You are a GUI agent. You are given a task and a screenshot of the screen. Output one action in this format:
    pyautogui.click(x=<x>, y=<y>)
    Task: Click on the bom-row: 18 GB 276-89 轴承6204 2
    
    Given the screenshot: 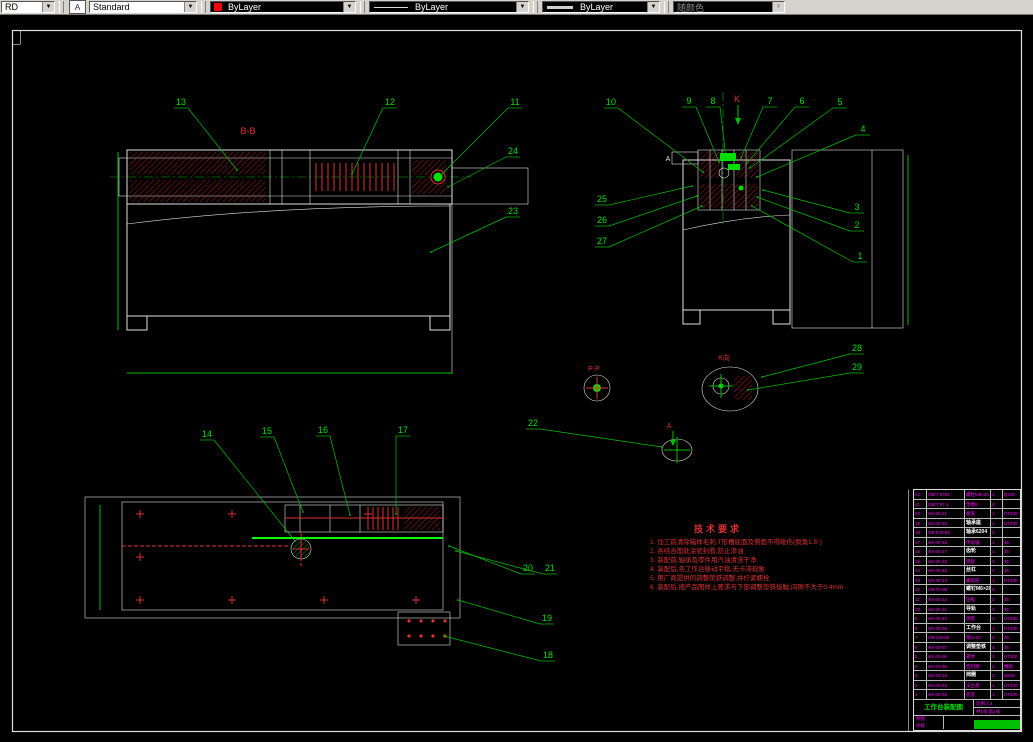 What is the action you would take?
    pyautogui.click(x=967, y=533)
    